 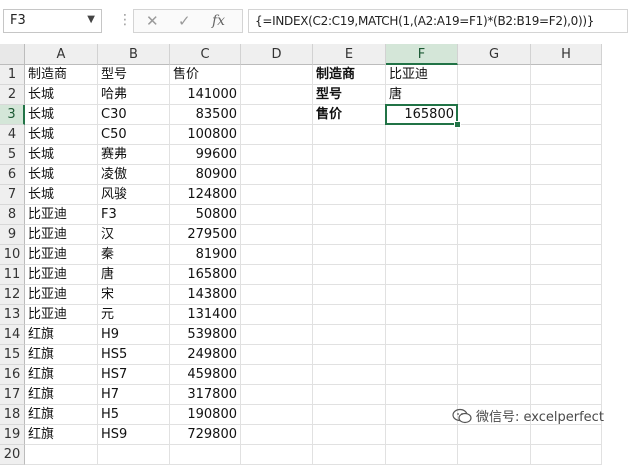 I want to click on row-header-15: 15, so click(x=12, y=355).